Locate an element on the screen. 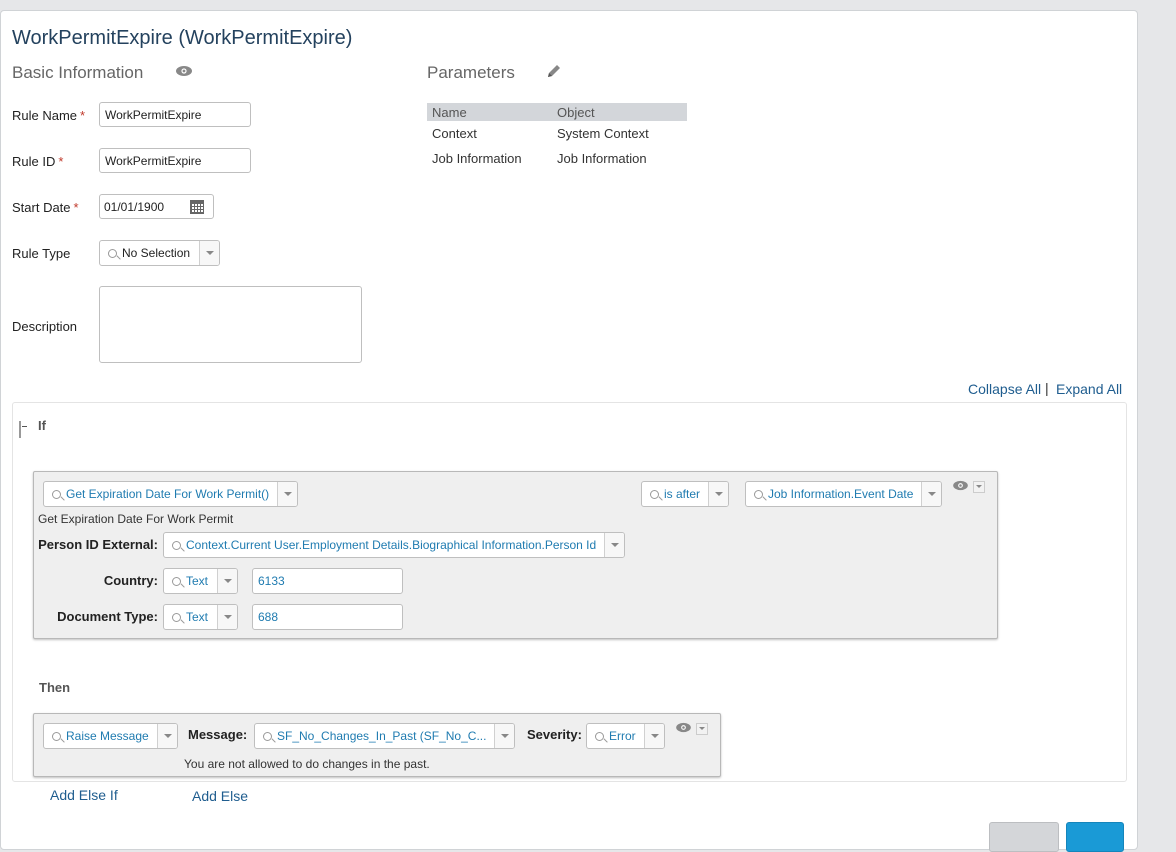  parameters-title: Parameters is located at coordinates (471, 72).